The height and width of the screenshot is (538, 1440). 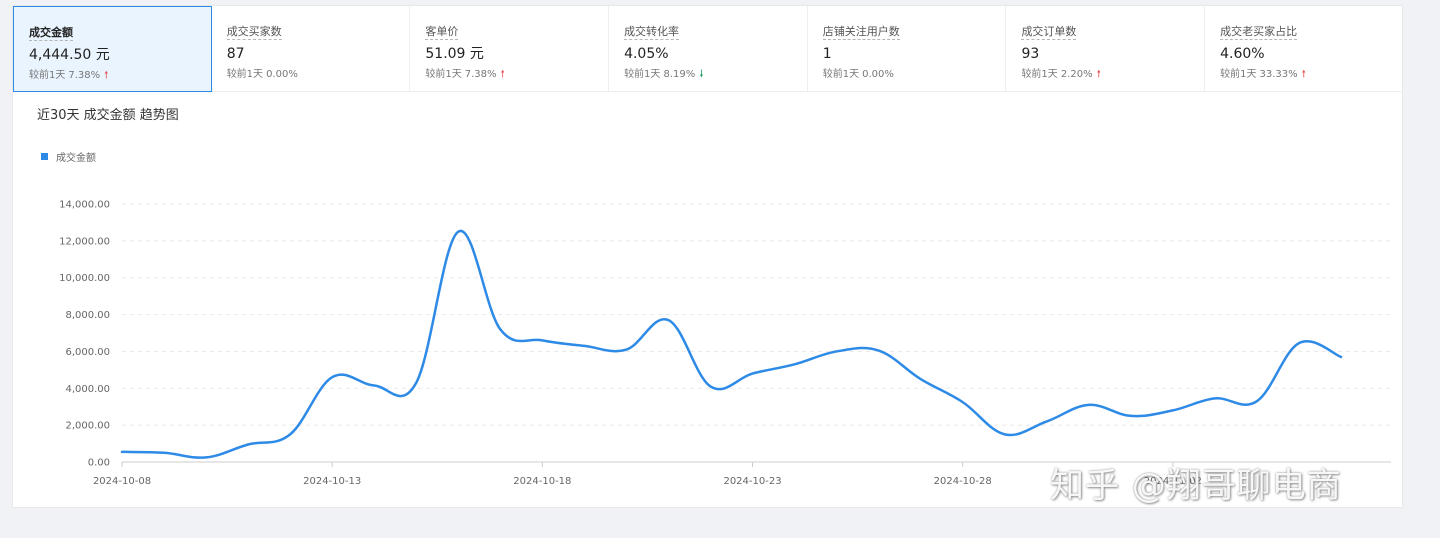 I want to click on x-tick-label: 2024-10-13, so click(x=332, y=481).